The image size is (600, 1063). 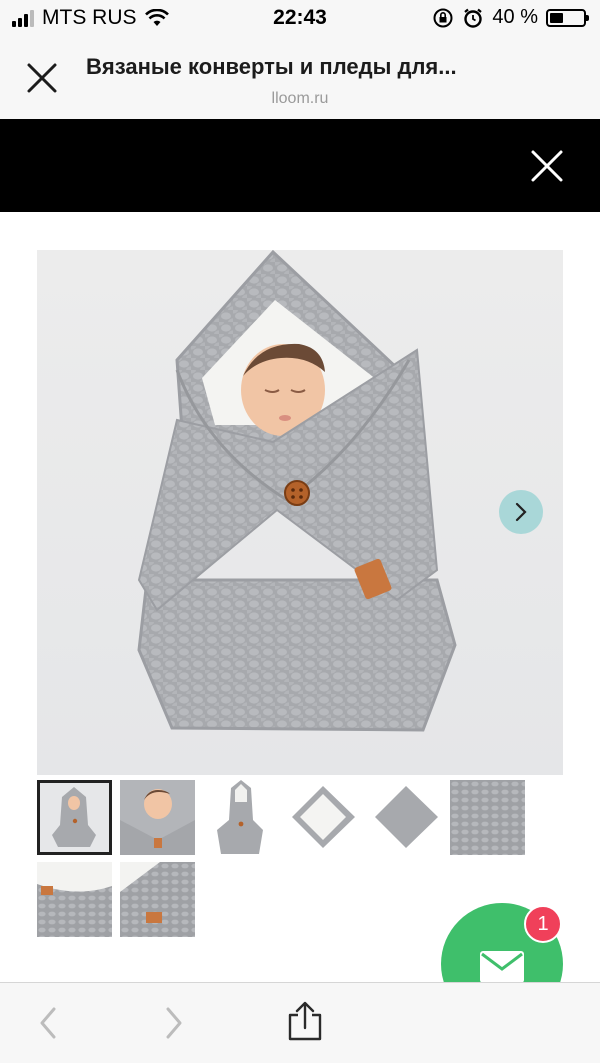 I want to click on browser-header: Вязаные конверты и пледы для... lloom.ru, so click(x=300, y=78).